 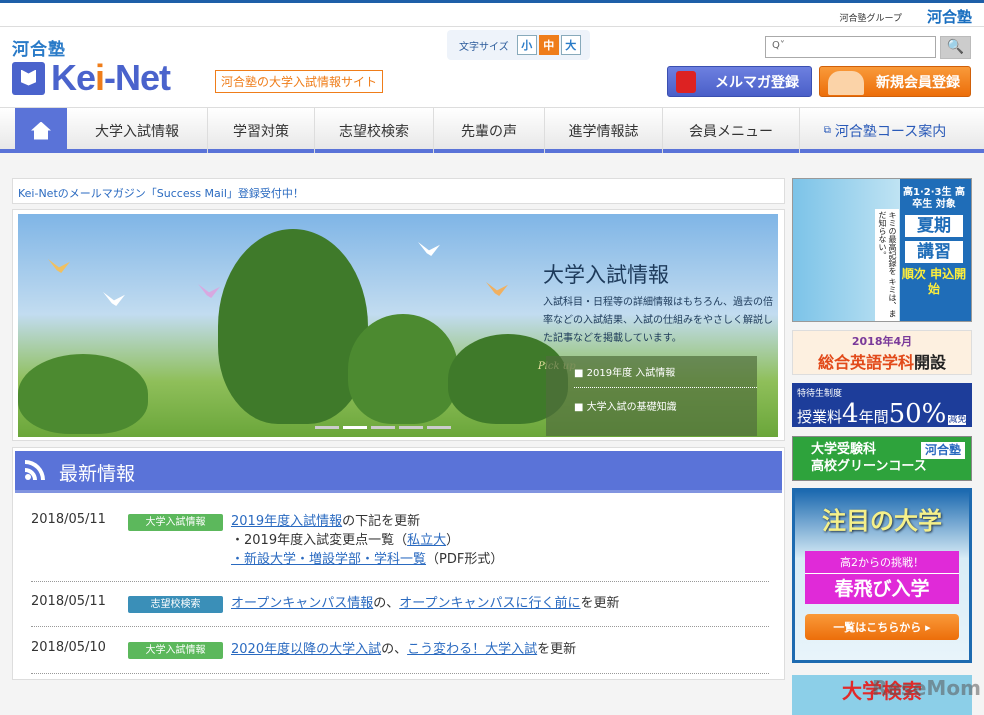 I want to click on nav-admissions: 大学入試情報, so click(x=137, y=130).